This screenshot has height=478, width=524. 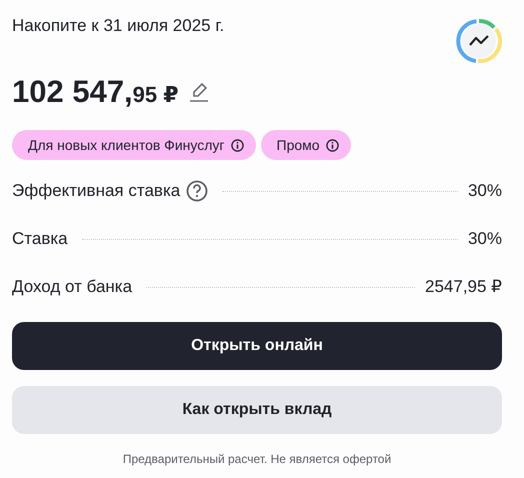 I want to click on row-value: 2547,95 ₽, so click(x=463, y=287).